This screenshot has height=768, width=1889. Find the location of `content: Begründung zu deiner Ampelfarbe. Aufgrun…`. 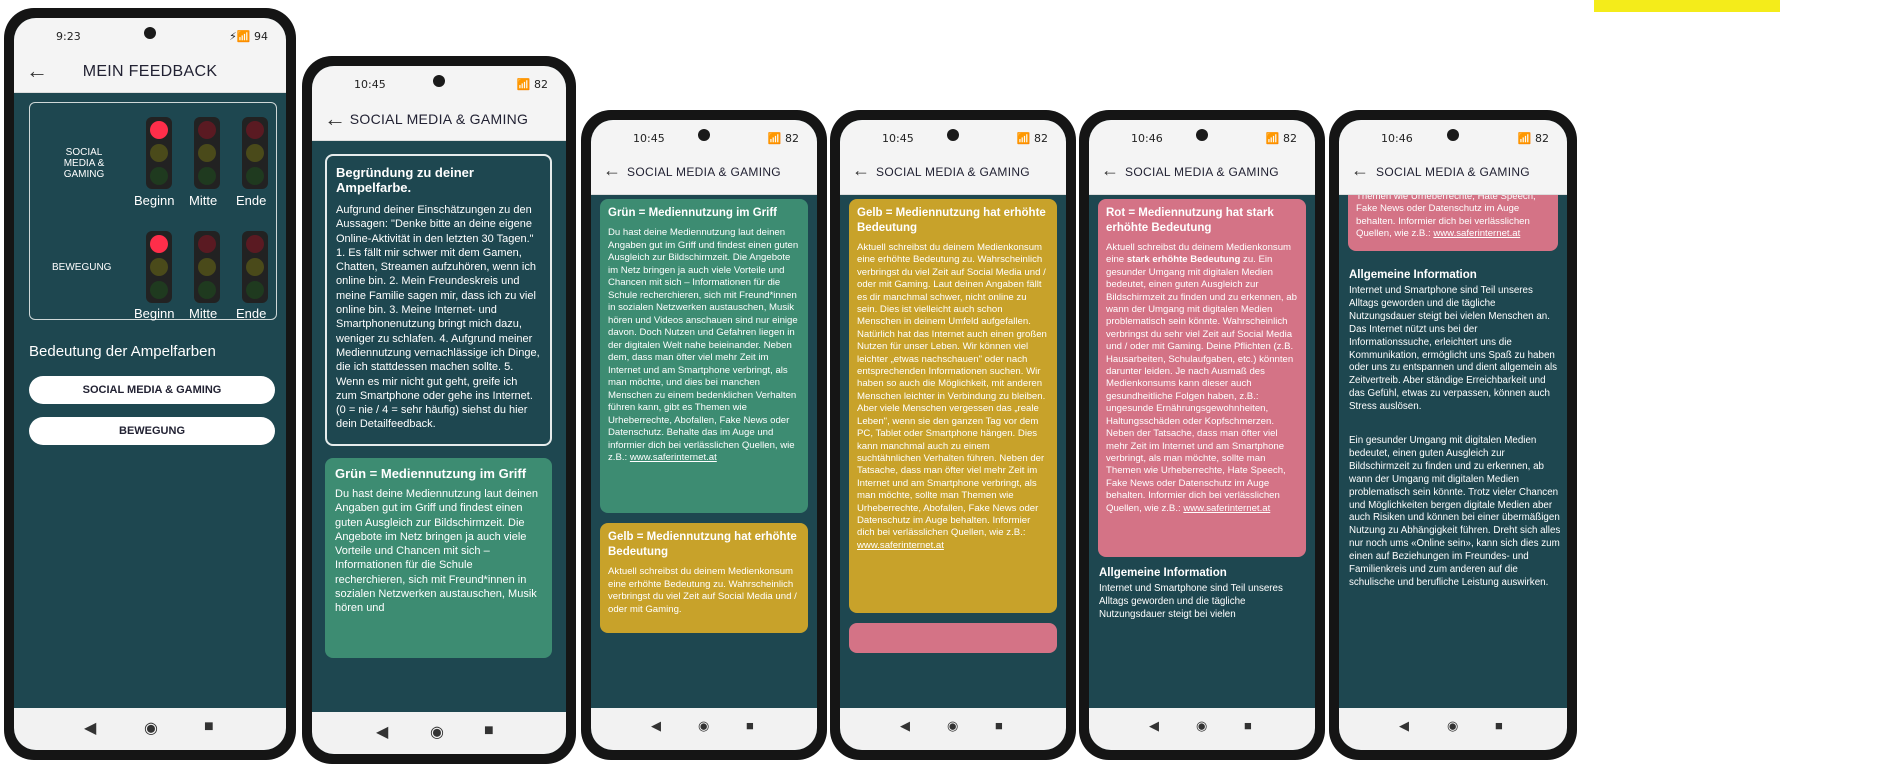

content: Begründung zu deiner Ampelfarbe. Aufgrun… is located at coordinates (439, 426).